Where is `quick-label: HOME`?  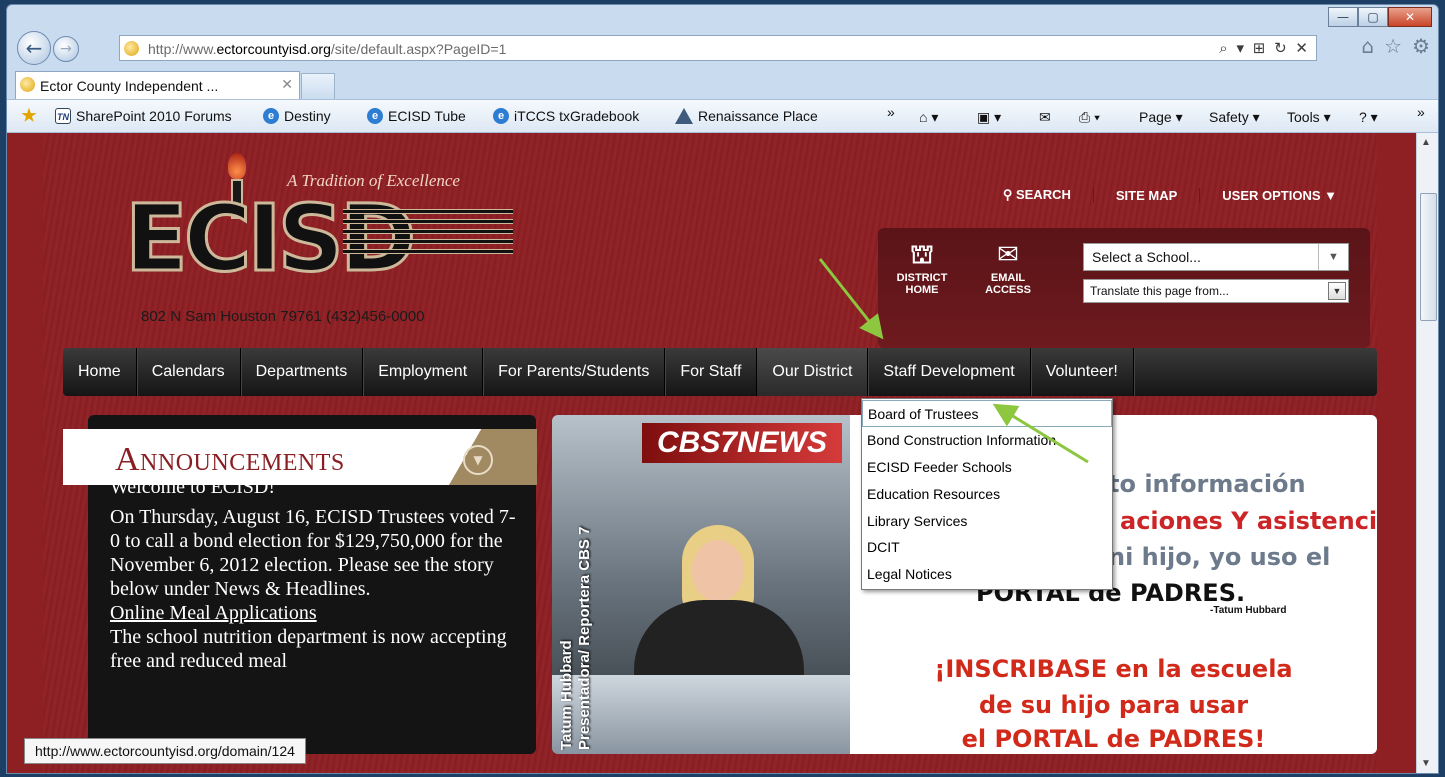 quick-label: HOME is located at coordinates (922, 290).